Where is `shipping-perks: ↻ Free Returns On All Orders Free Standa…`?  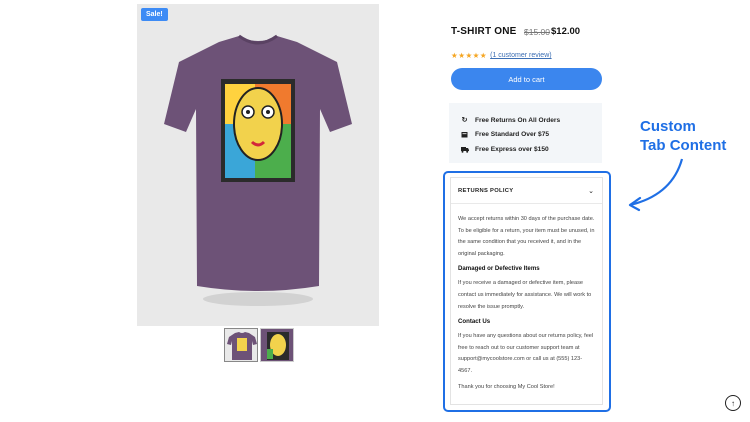
shipping-perks: ↻ Free Returns On All Orders Free Standa… is located at coordinates (525, 133).